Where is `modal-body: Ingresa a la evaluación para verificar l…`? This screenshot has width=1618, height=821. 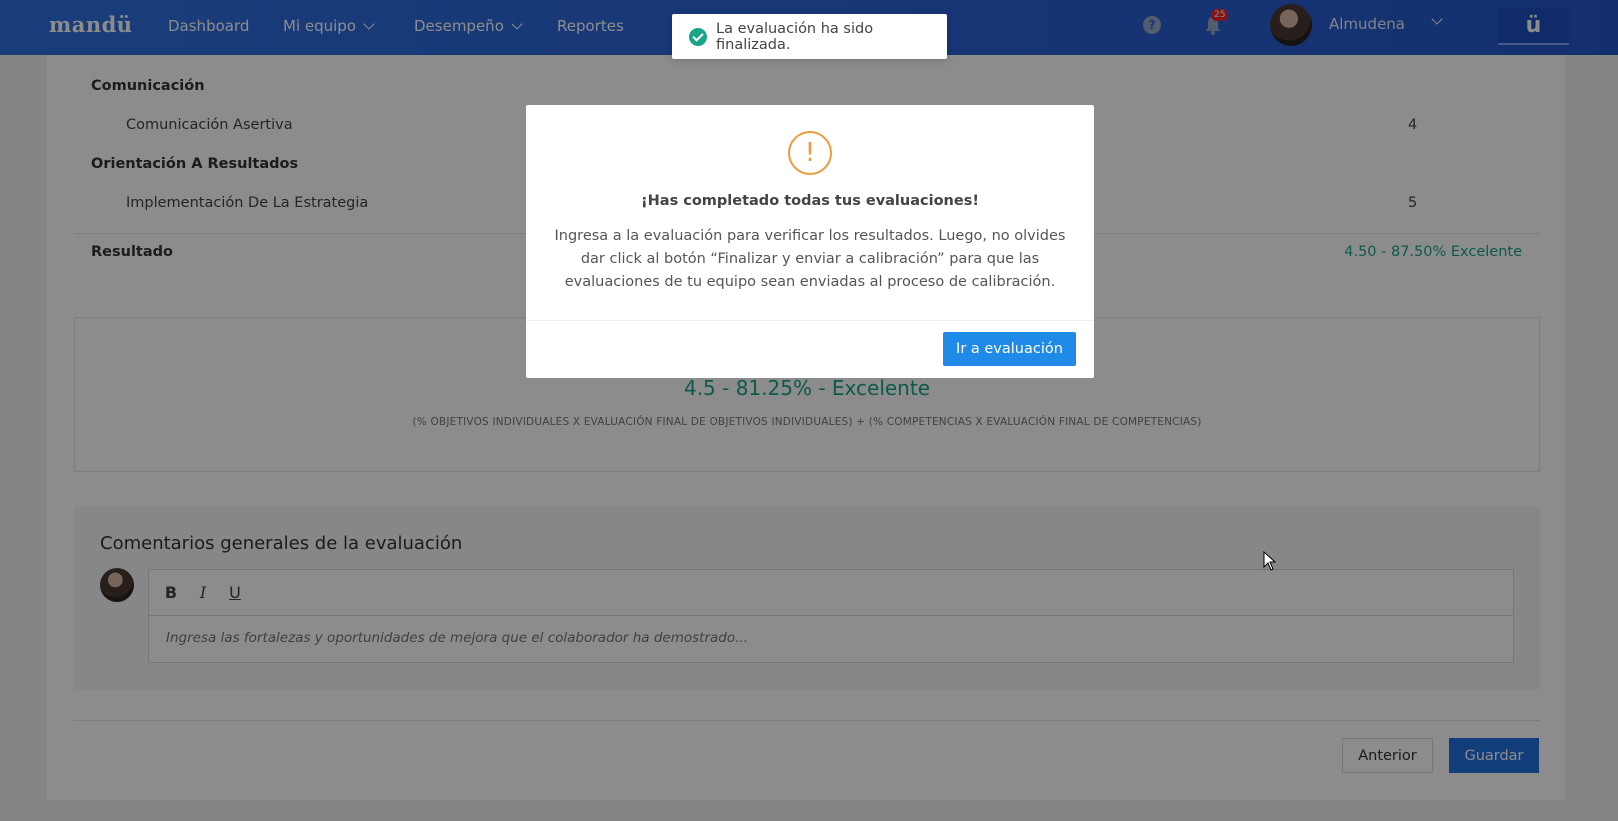
modal-body: Ingresa a la evaluación para verificar l… is located at coordinates (810, 259).